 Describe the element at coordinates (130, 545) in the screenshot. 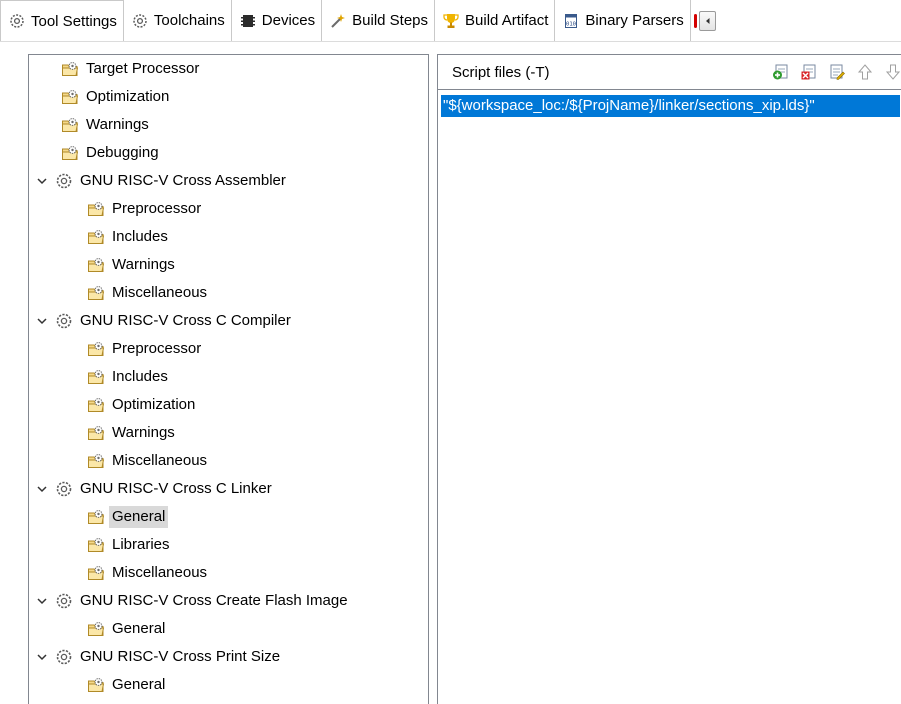

I see `tree-node-option: Libraries` at that location.